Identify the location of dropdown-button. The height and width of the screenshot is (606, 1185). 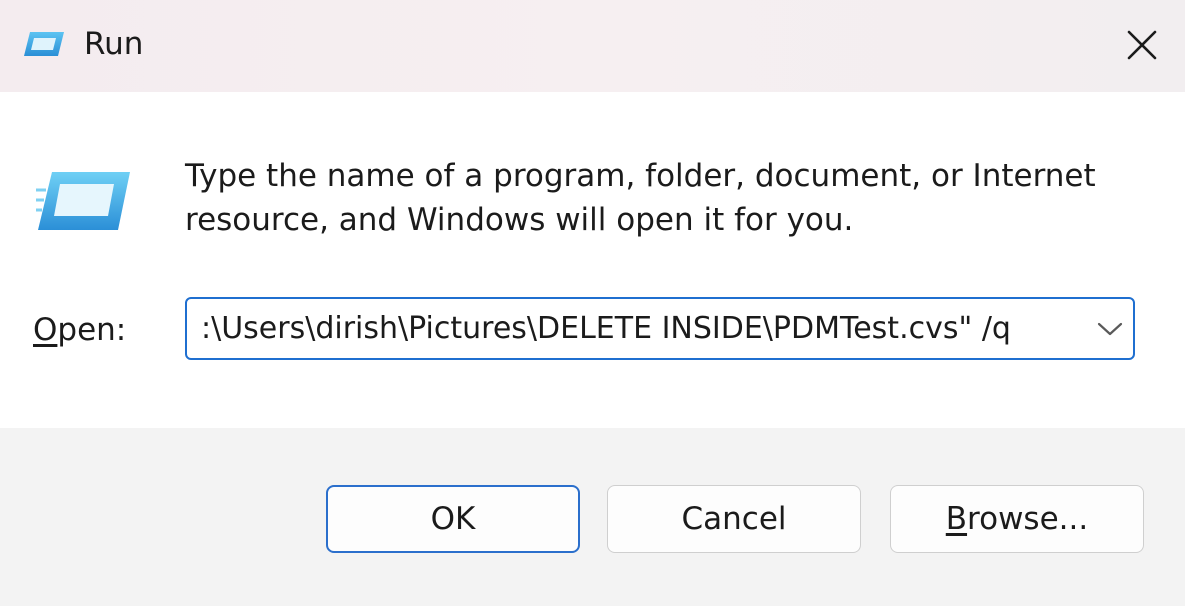
(1110, 328).